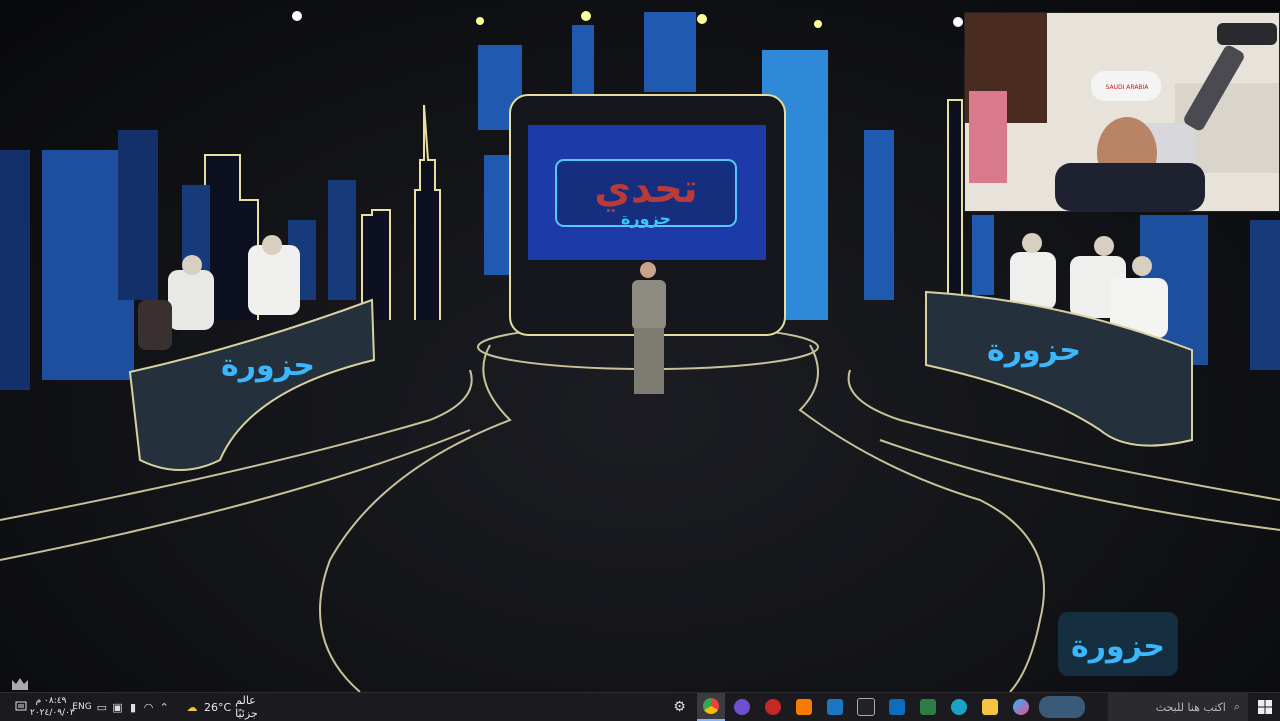  I want to click on clock: ٠٨:٤٩ م ٢٠٢٤/٠٩/٠٣, so click(52, 707).